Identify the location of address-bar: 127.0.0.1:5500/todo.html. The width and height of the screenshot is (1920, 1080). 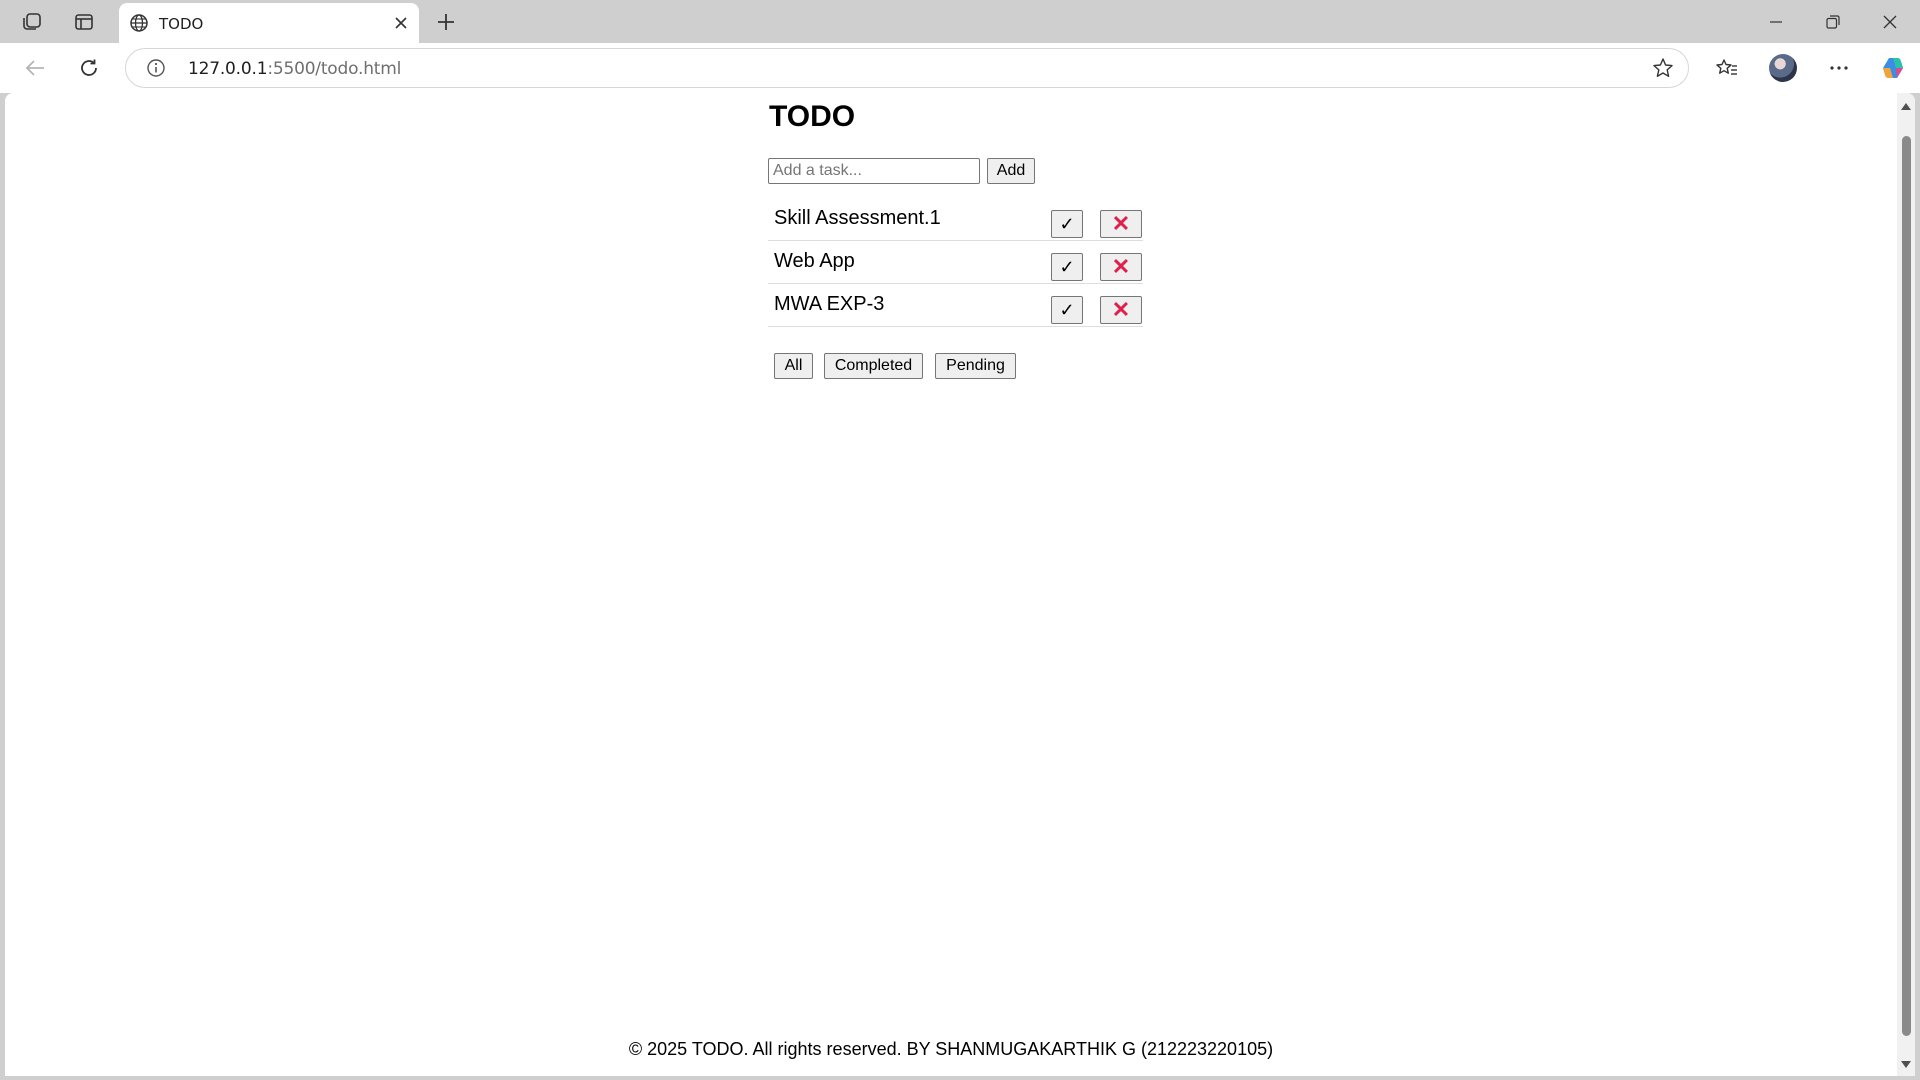
(907, 68).